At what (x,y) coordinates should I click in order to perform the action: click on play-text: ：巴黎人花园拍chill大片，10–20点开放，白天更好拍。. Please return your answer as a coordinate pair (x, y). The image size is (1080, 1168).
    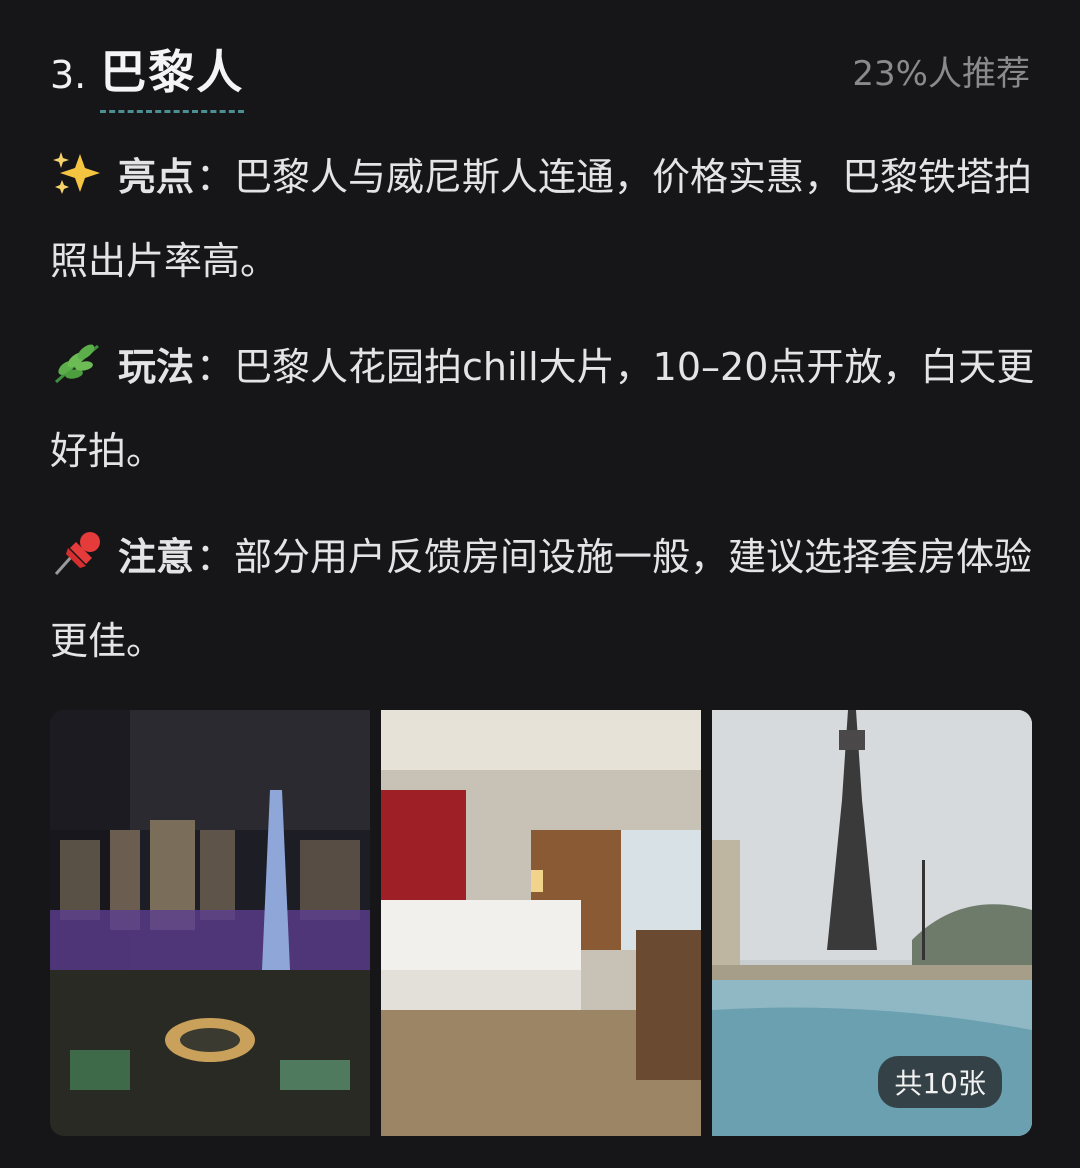
    Looking at the image, I should click on (542, 409).